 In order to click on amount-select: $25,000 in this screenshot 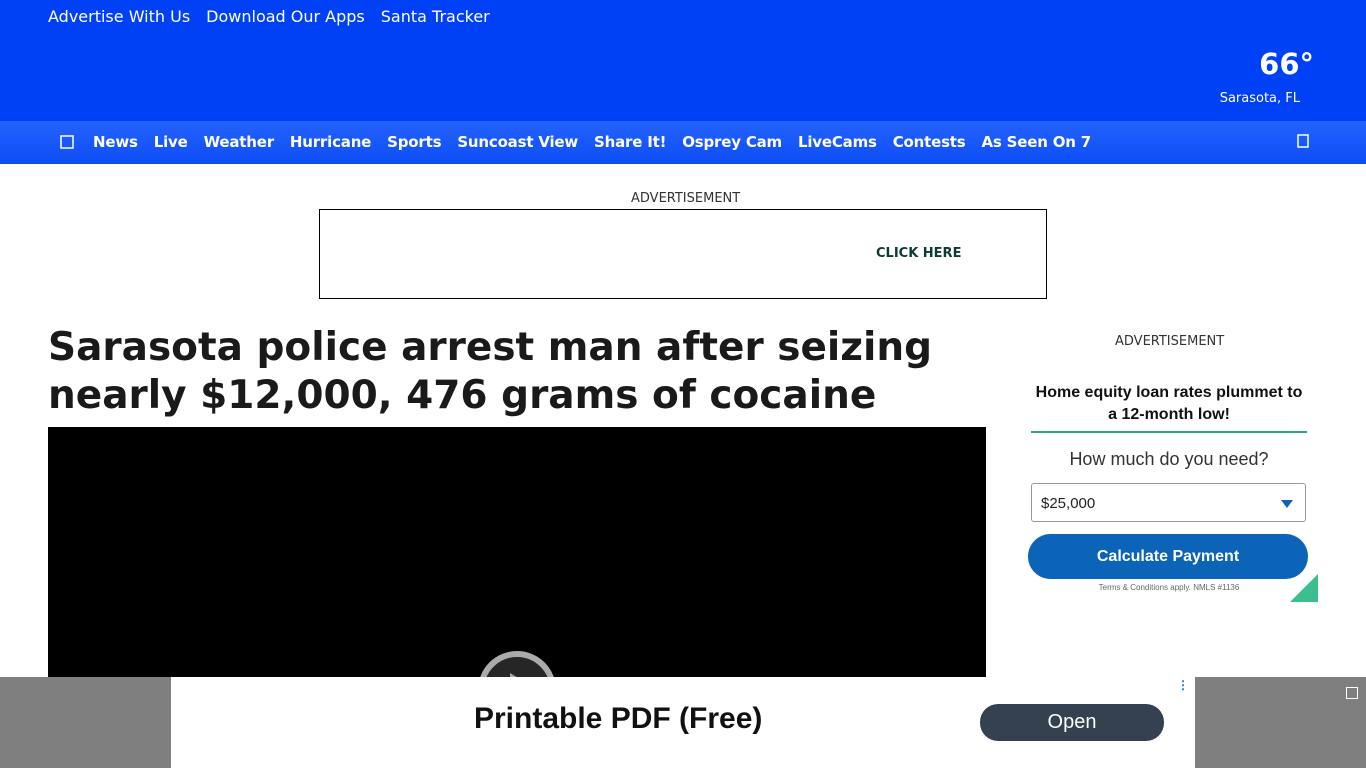, I will do `click(1168, 502)`.